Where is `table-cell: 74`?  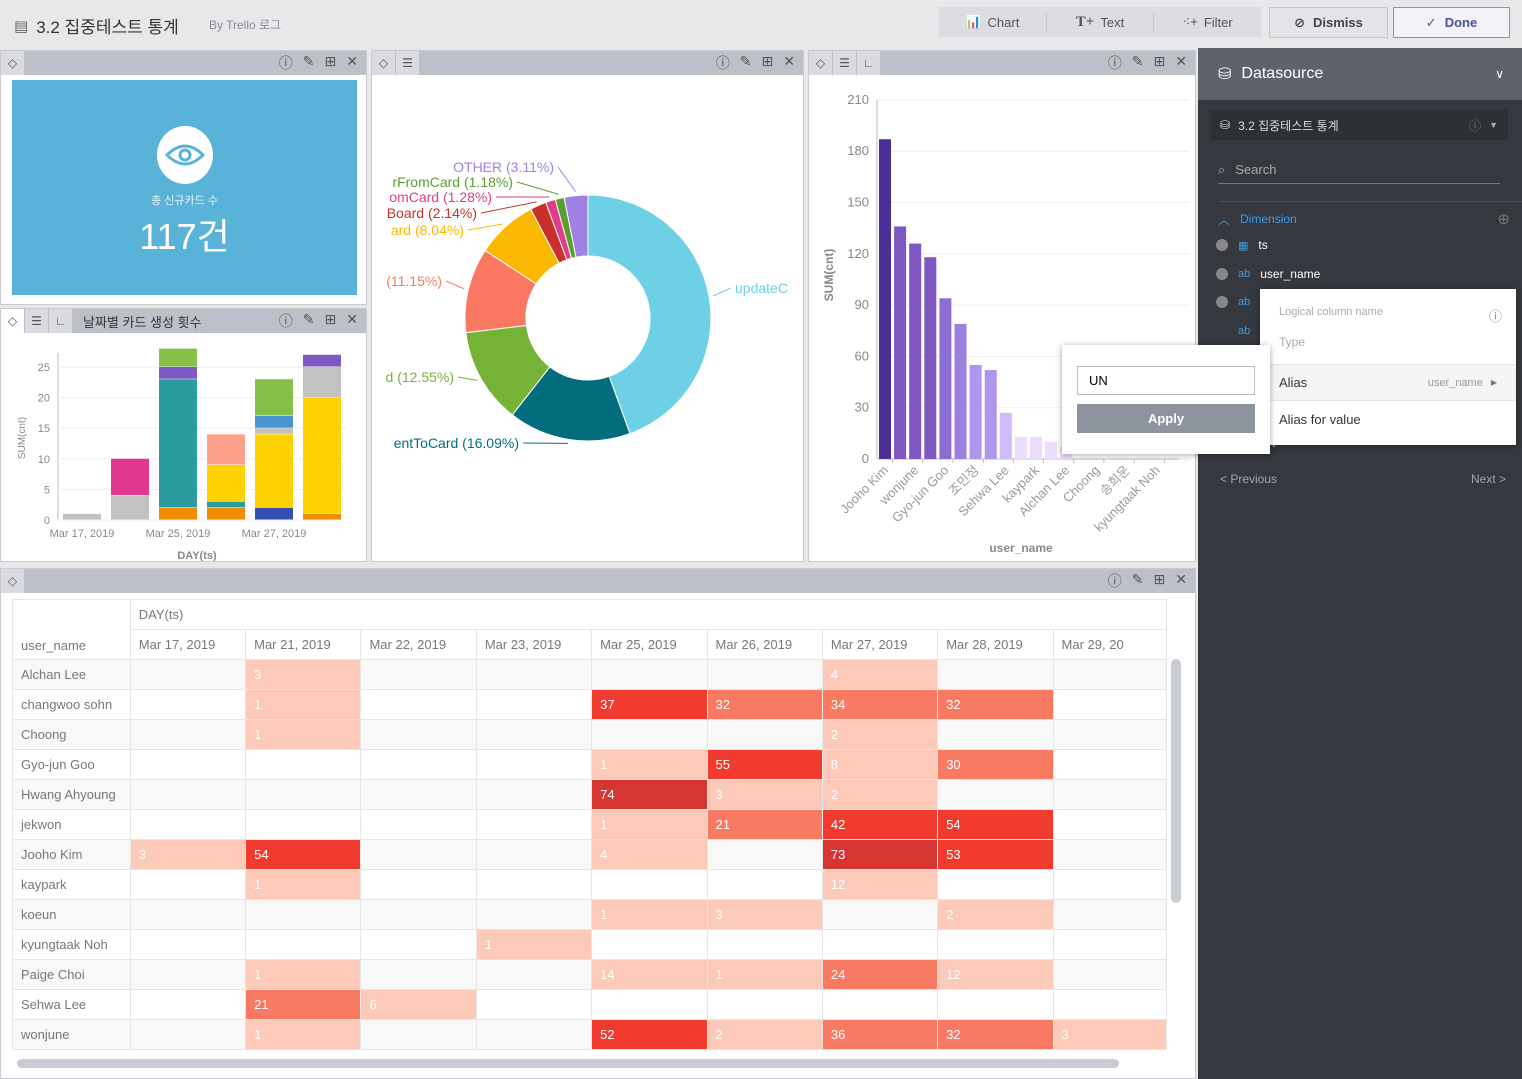
table-cell: 74 is located at coordinates (649, 794).